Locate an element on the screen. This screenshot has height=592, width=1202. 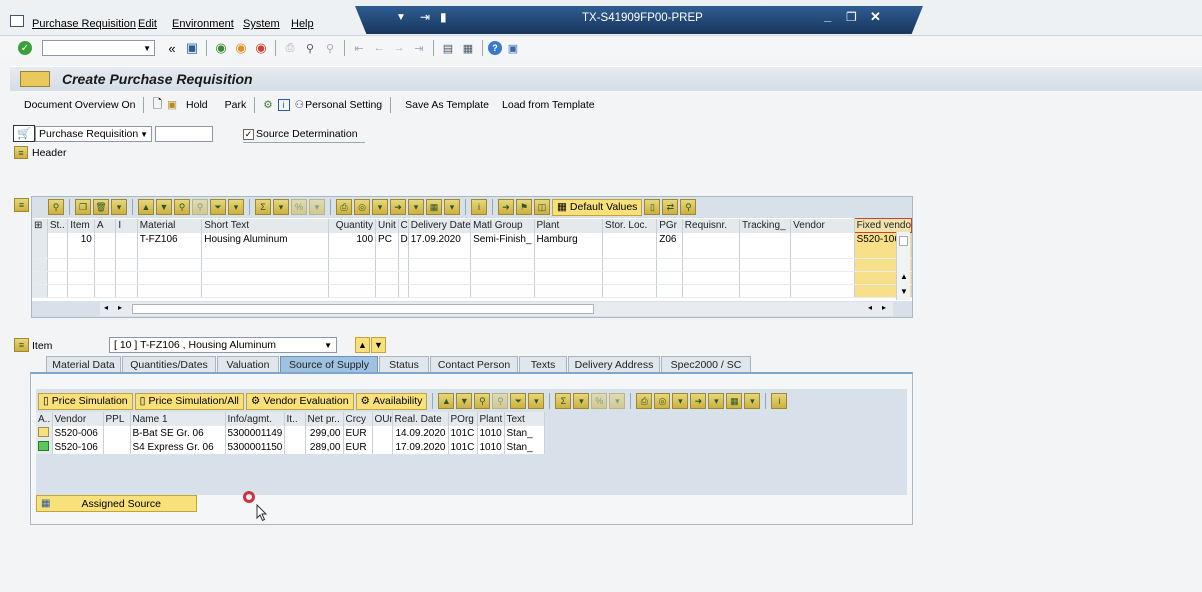
cell-oun is located at coordinates (382, 433).